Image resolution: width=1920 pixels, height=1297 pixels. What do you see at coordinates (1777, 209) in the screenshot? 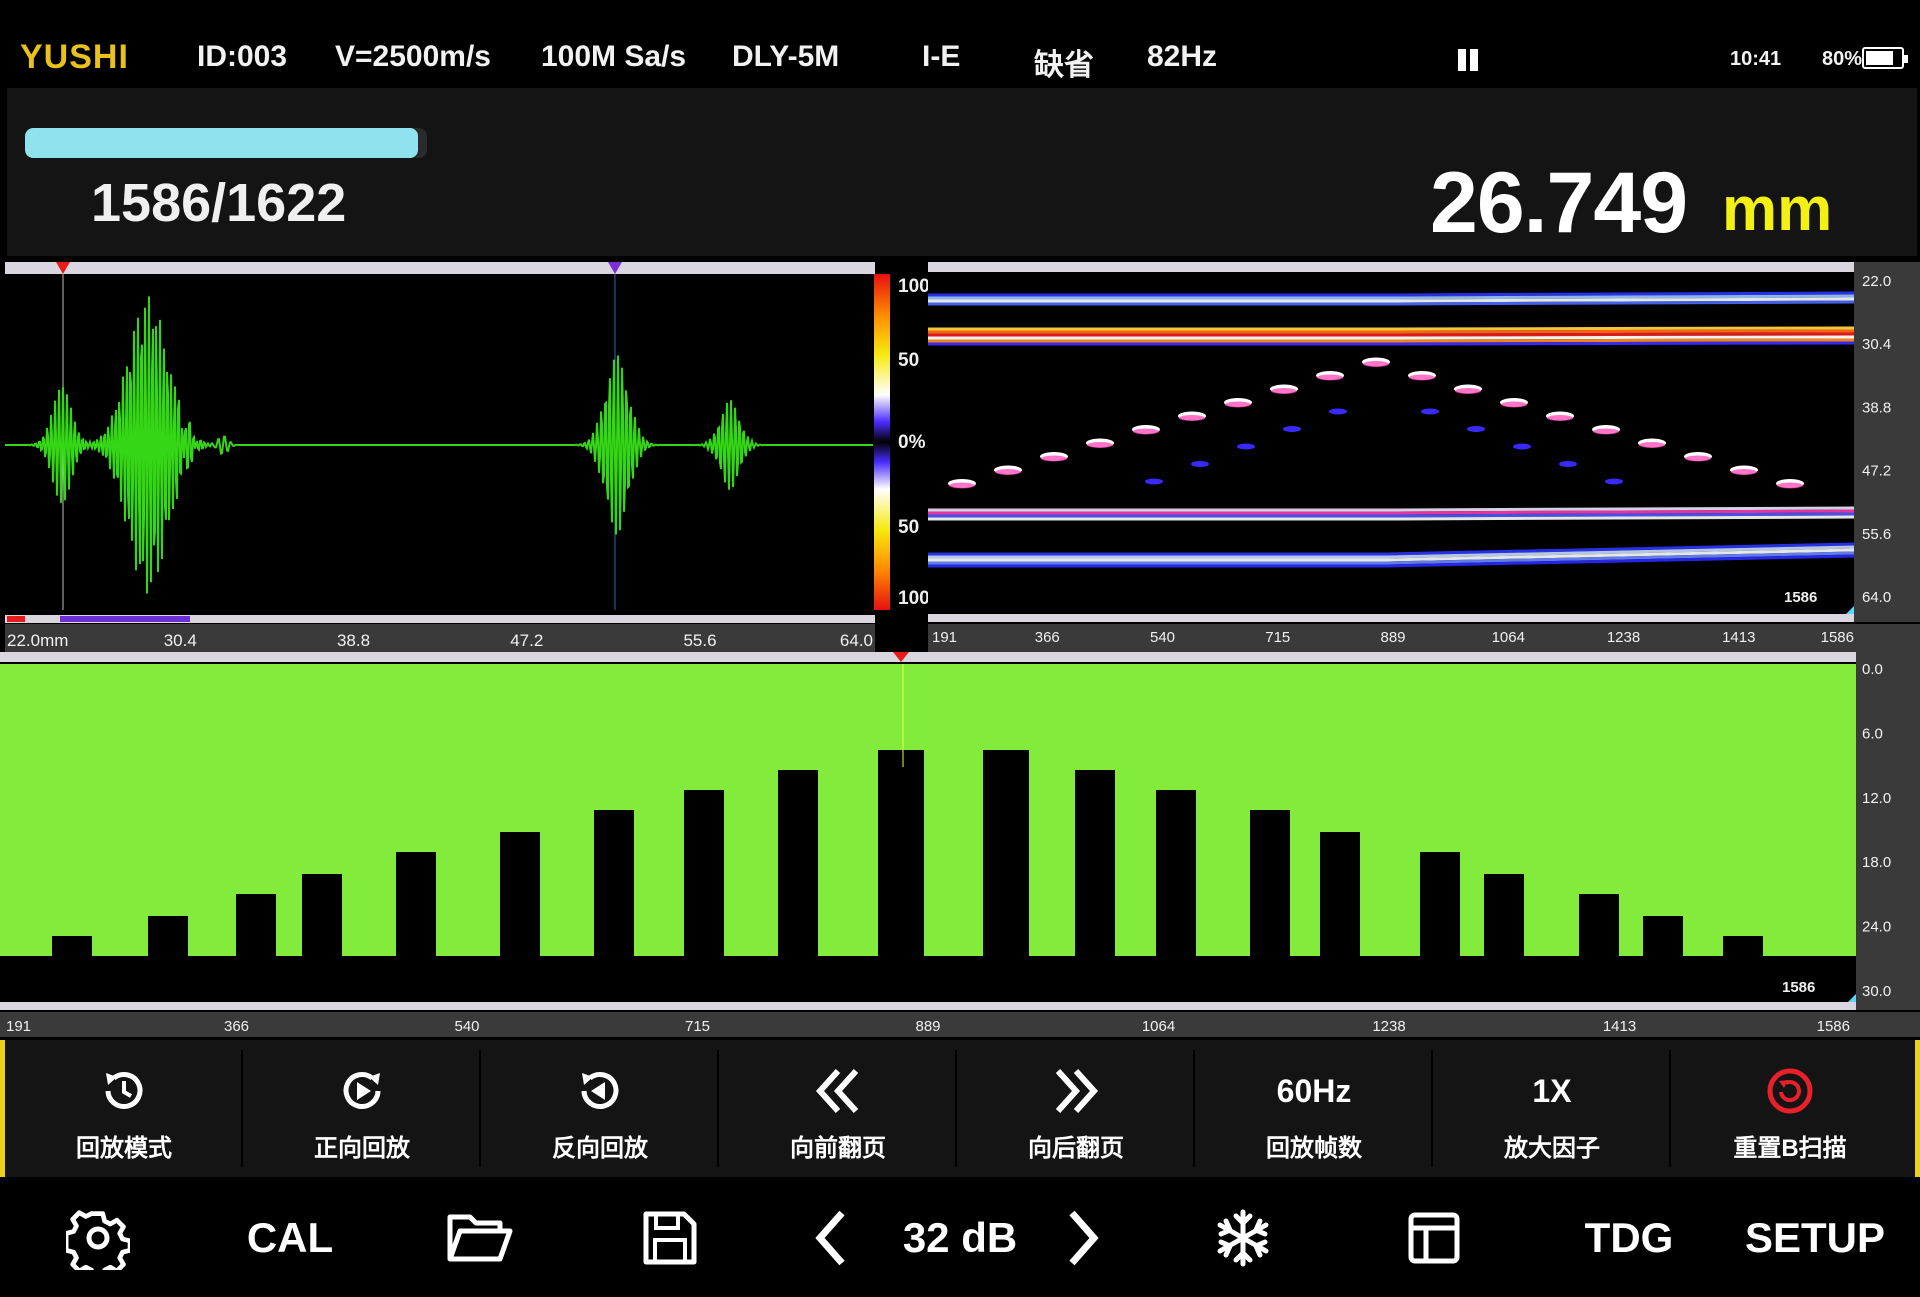
I see `thickness-unit: mm` at bounding box center [1777, 209].